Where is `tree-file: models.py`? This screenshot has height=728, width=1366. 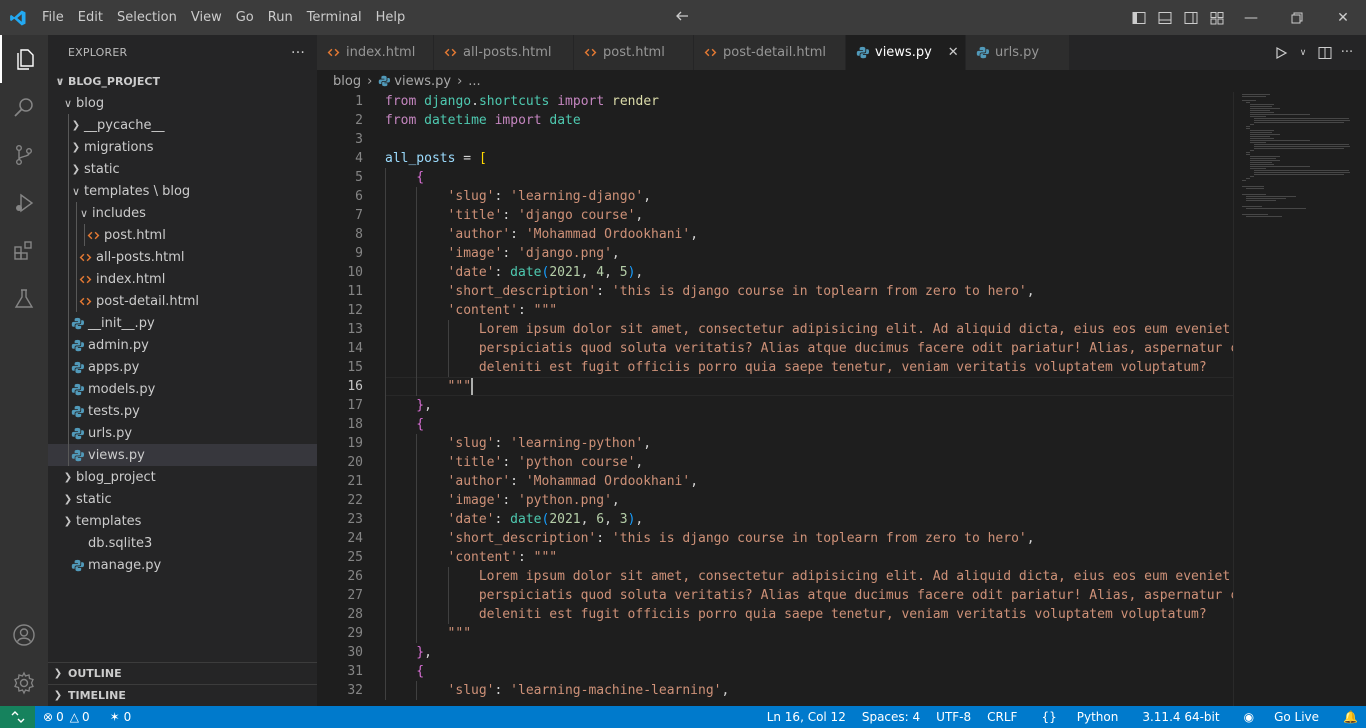
tree-file: models.py is located at coordinates (182, 389).